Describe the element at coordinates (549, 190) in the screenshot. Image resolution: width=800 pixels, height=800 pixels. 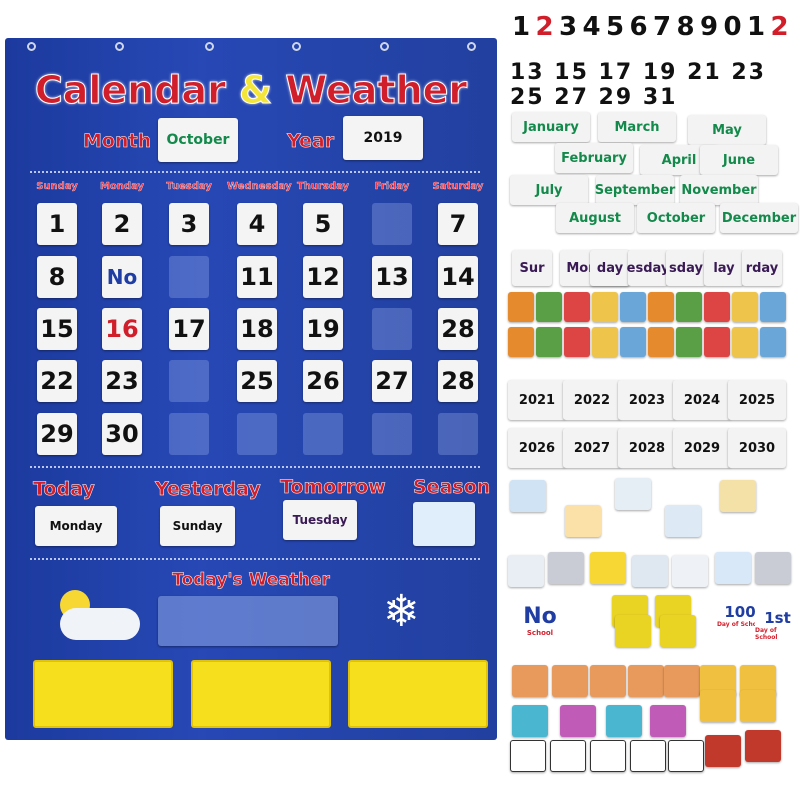
I see `month-card: July` at that location.